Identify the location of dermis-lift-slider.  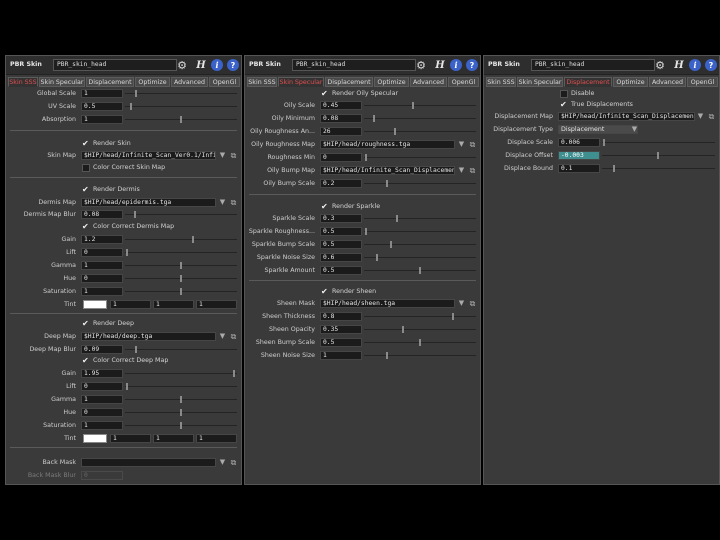
(181, 252).